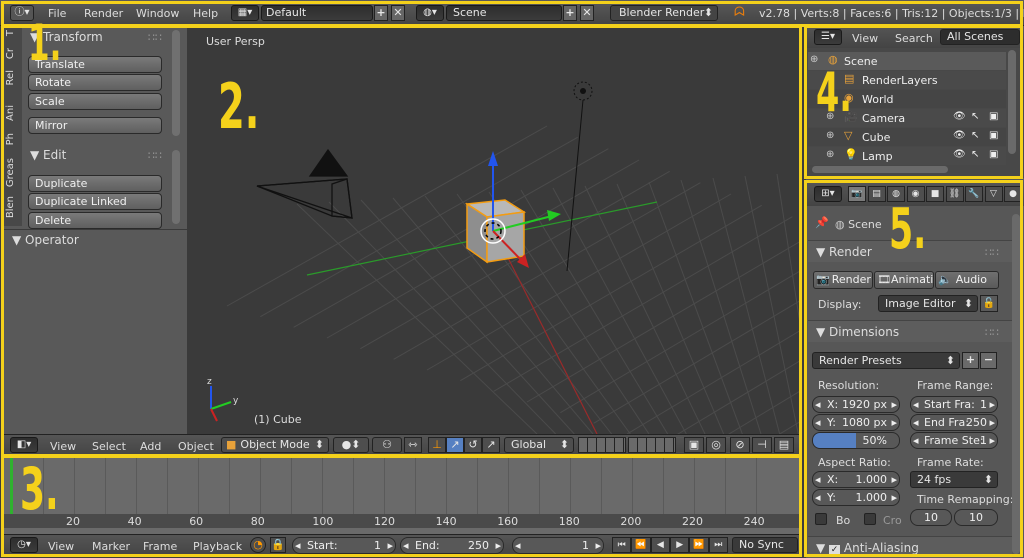 The width and height of the screenshot is (1024, 558). Describe the element at coordinates (111, 546) in the screenshot. I see `timeline-menu-marker: Marker` at that location.